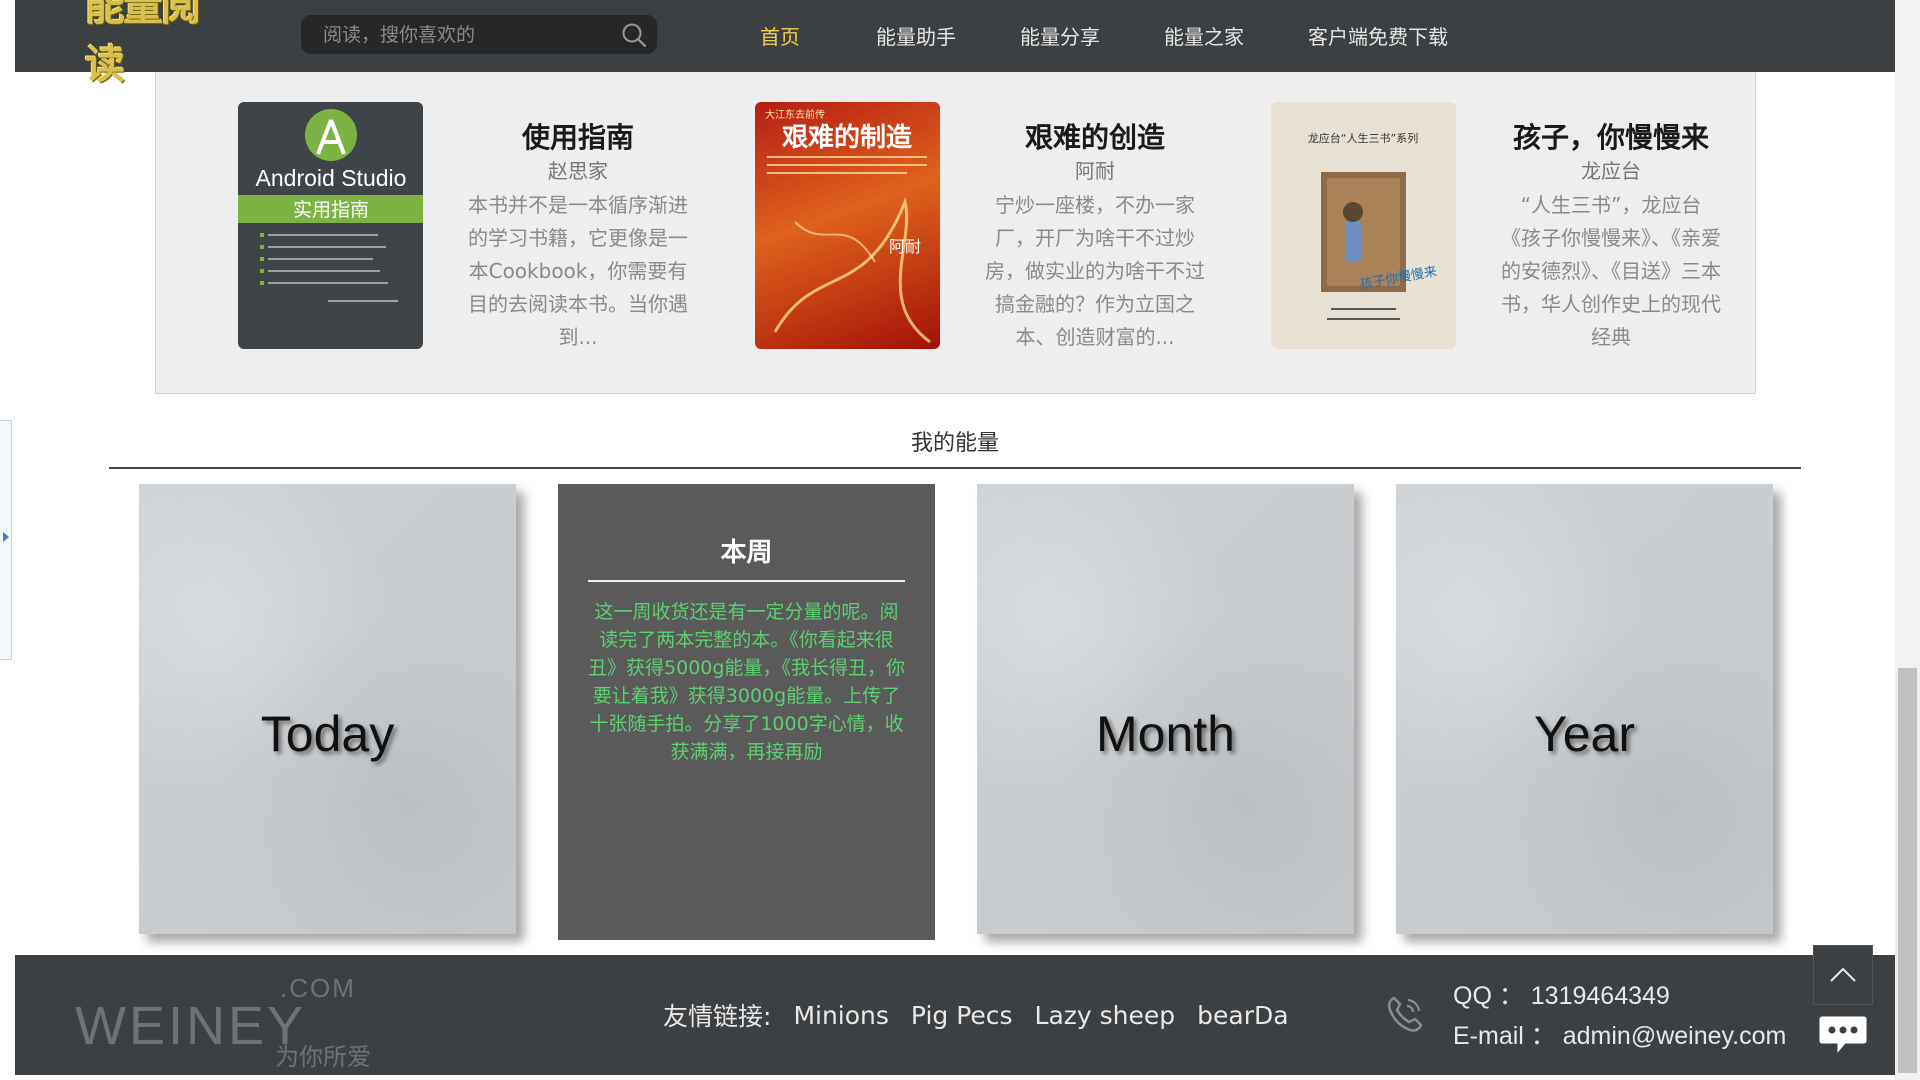 The width and height of the screenshot is (1920, 1080). What do you see at coordinates (191, 1026) in the screenshot?
I see `footer-logo-brand: WEINEY` at bounding box center [191, 1026].